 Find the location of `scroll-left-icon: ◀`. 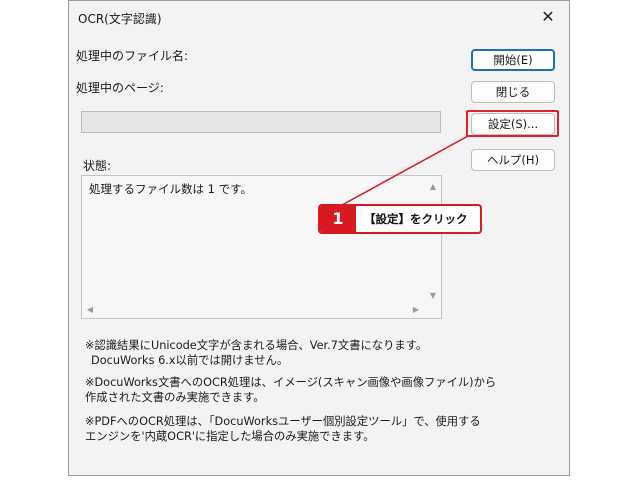

scroll-left-icon: ◀ is located at coordinates (90, 309).